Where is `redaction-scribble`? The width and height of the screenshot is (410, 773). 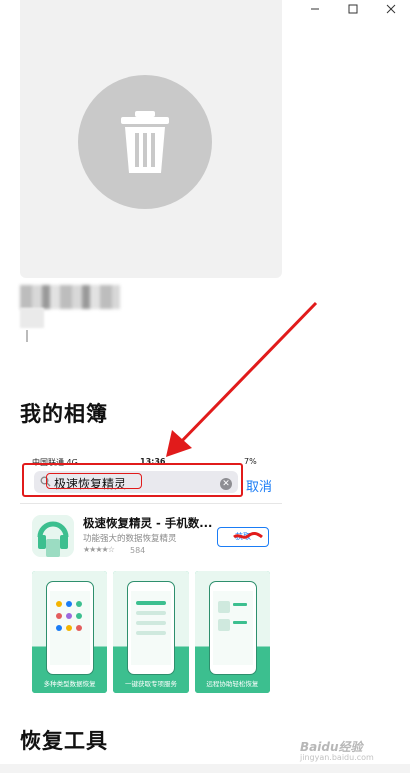
redaction-scribble is located at coordinates (248, 535).